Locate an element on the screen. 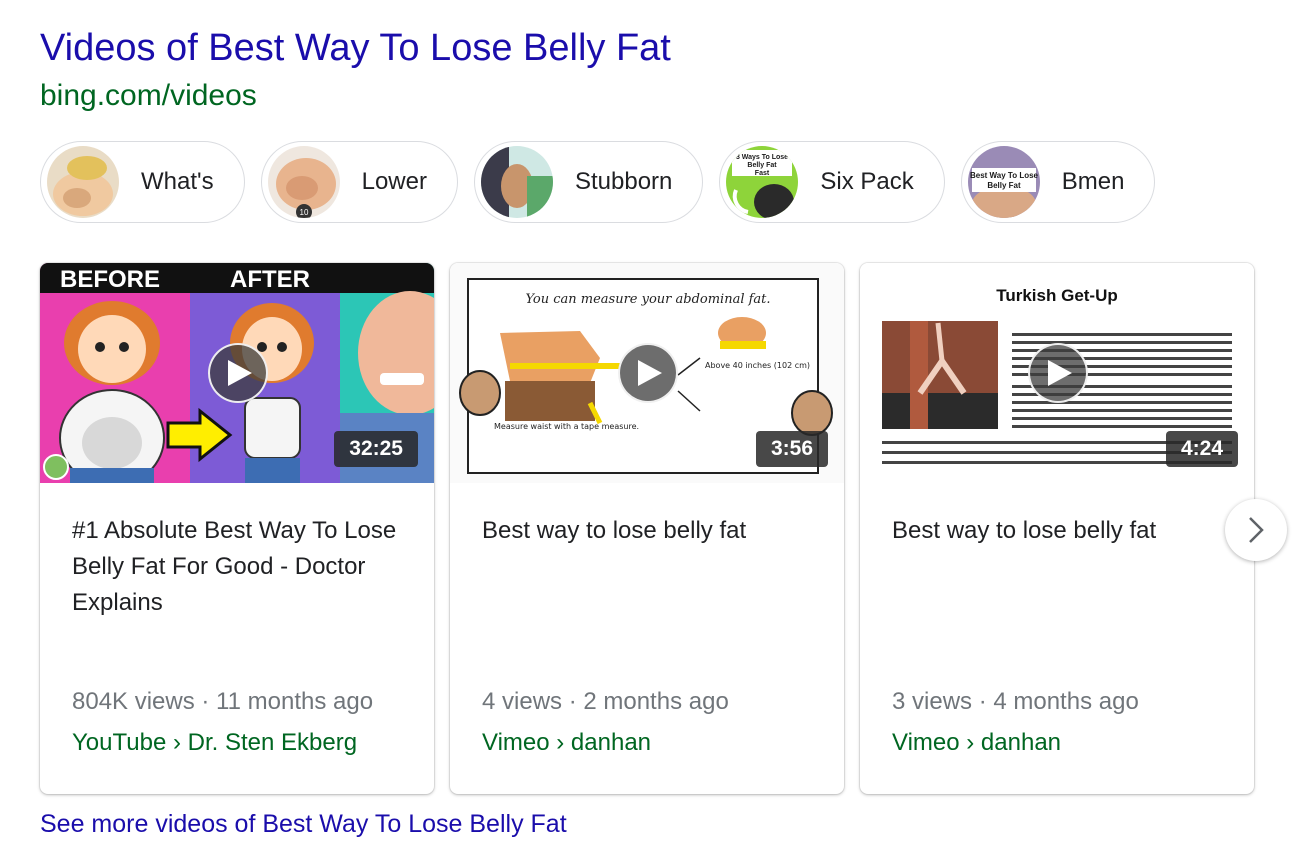 This screenshot has height=860, width=1296. chip-thumbnail-image: 10 is located at coordinates (303, 182).